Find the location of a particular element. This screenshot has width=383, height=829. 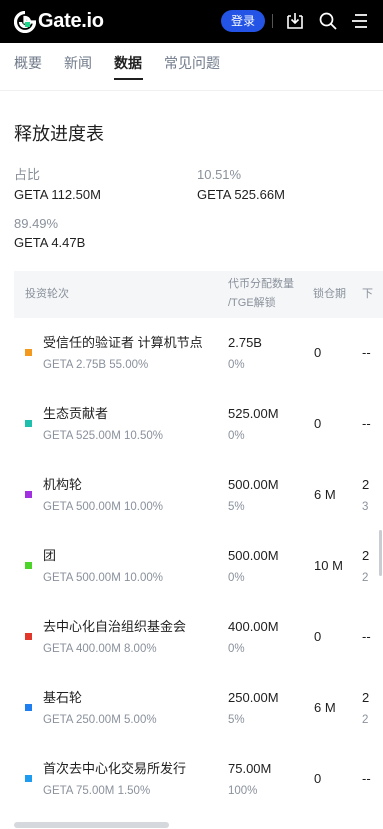

horizontal-scrollbar is located at coordinates (91, 825).